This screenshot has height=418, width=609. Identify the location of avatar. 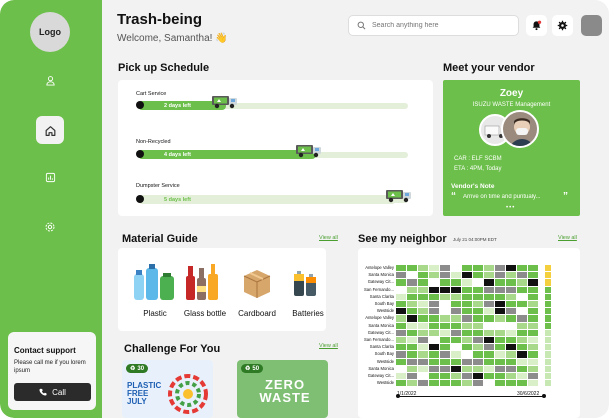
(591, 25).